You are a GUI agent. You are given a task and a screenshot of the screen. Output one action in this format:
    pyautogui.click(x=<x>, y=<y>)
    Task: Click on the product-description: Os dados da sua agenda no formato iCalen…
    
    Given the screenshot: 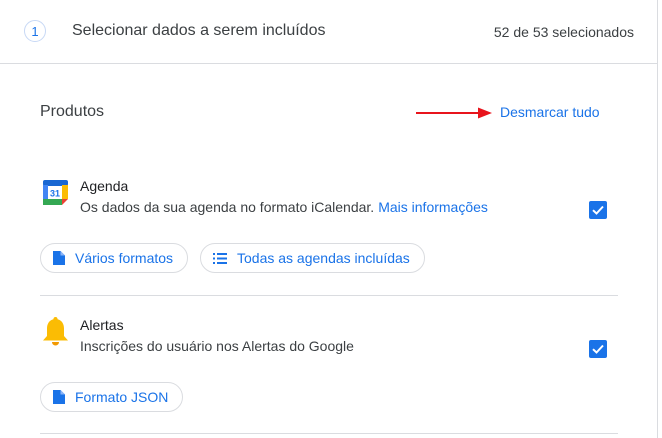 What is the action you would take?
    pyautogui.click(x=284, y=207)
    